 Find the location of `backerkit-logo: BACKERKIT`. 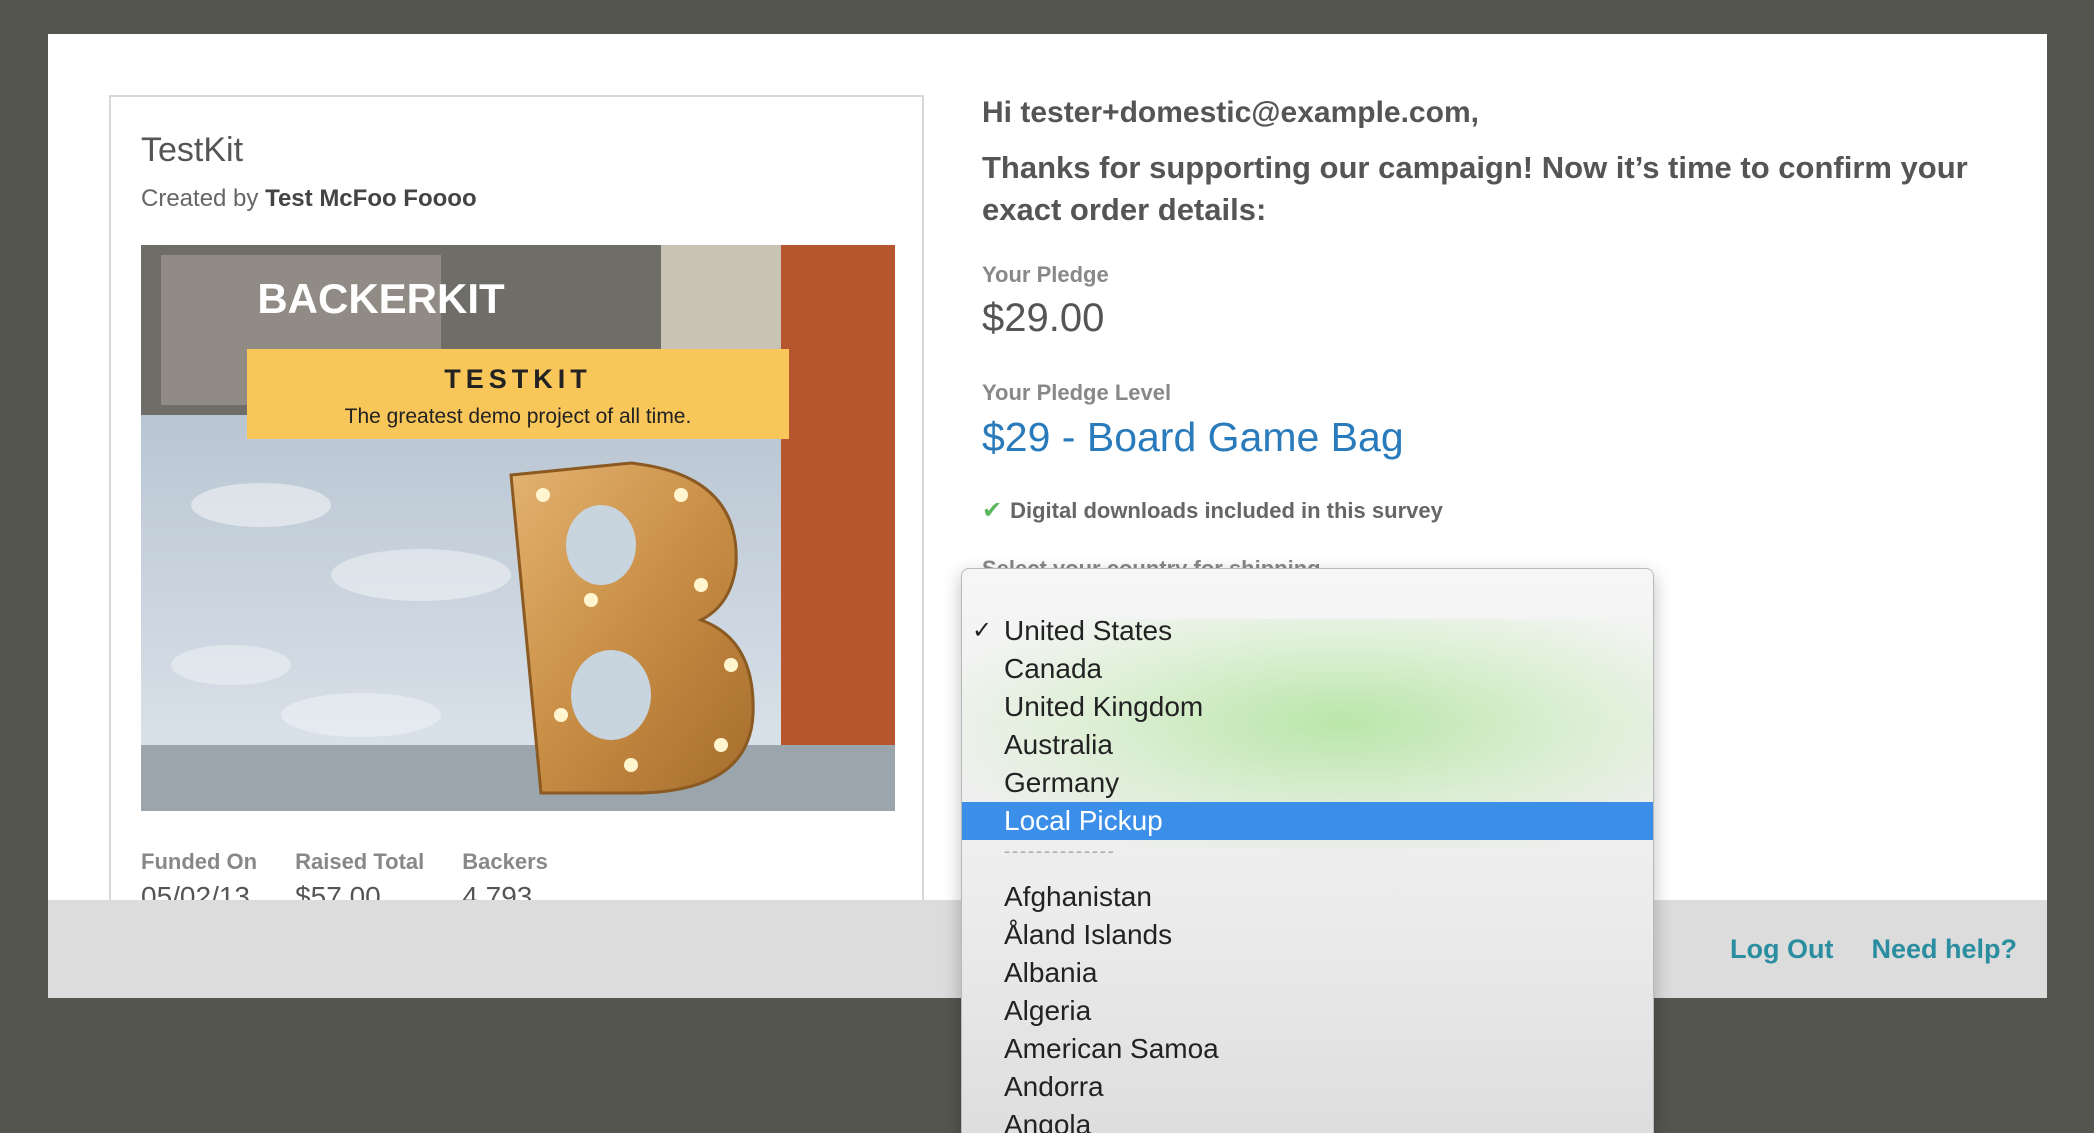

backerkit-logo: BACKERKIT is located at coordinates (381, 298).